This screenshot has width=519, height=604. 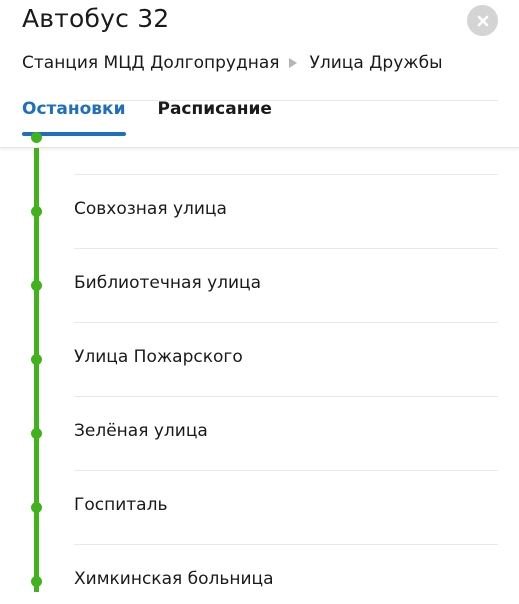 I want to click on list-item, so click(x=259, y=137).